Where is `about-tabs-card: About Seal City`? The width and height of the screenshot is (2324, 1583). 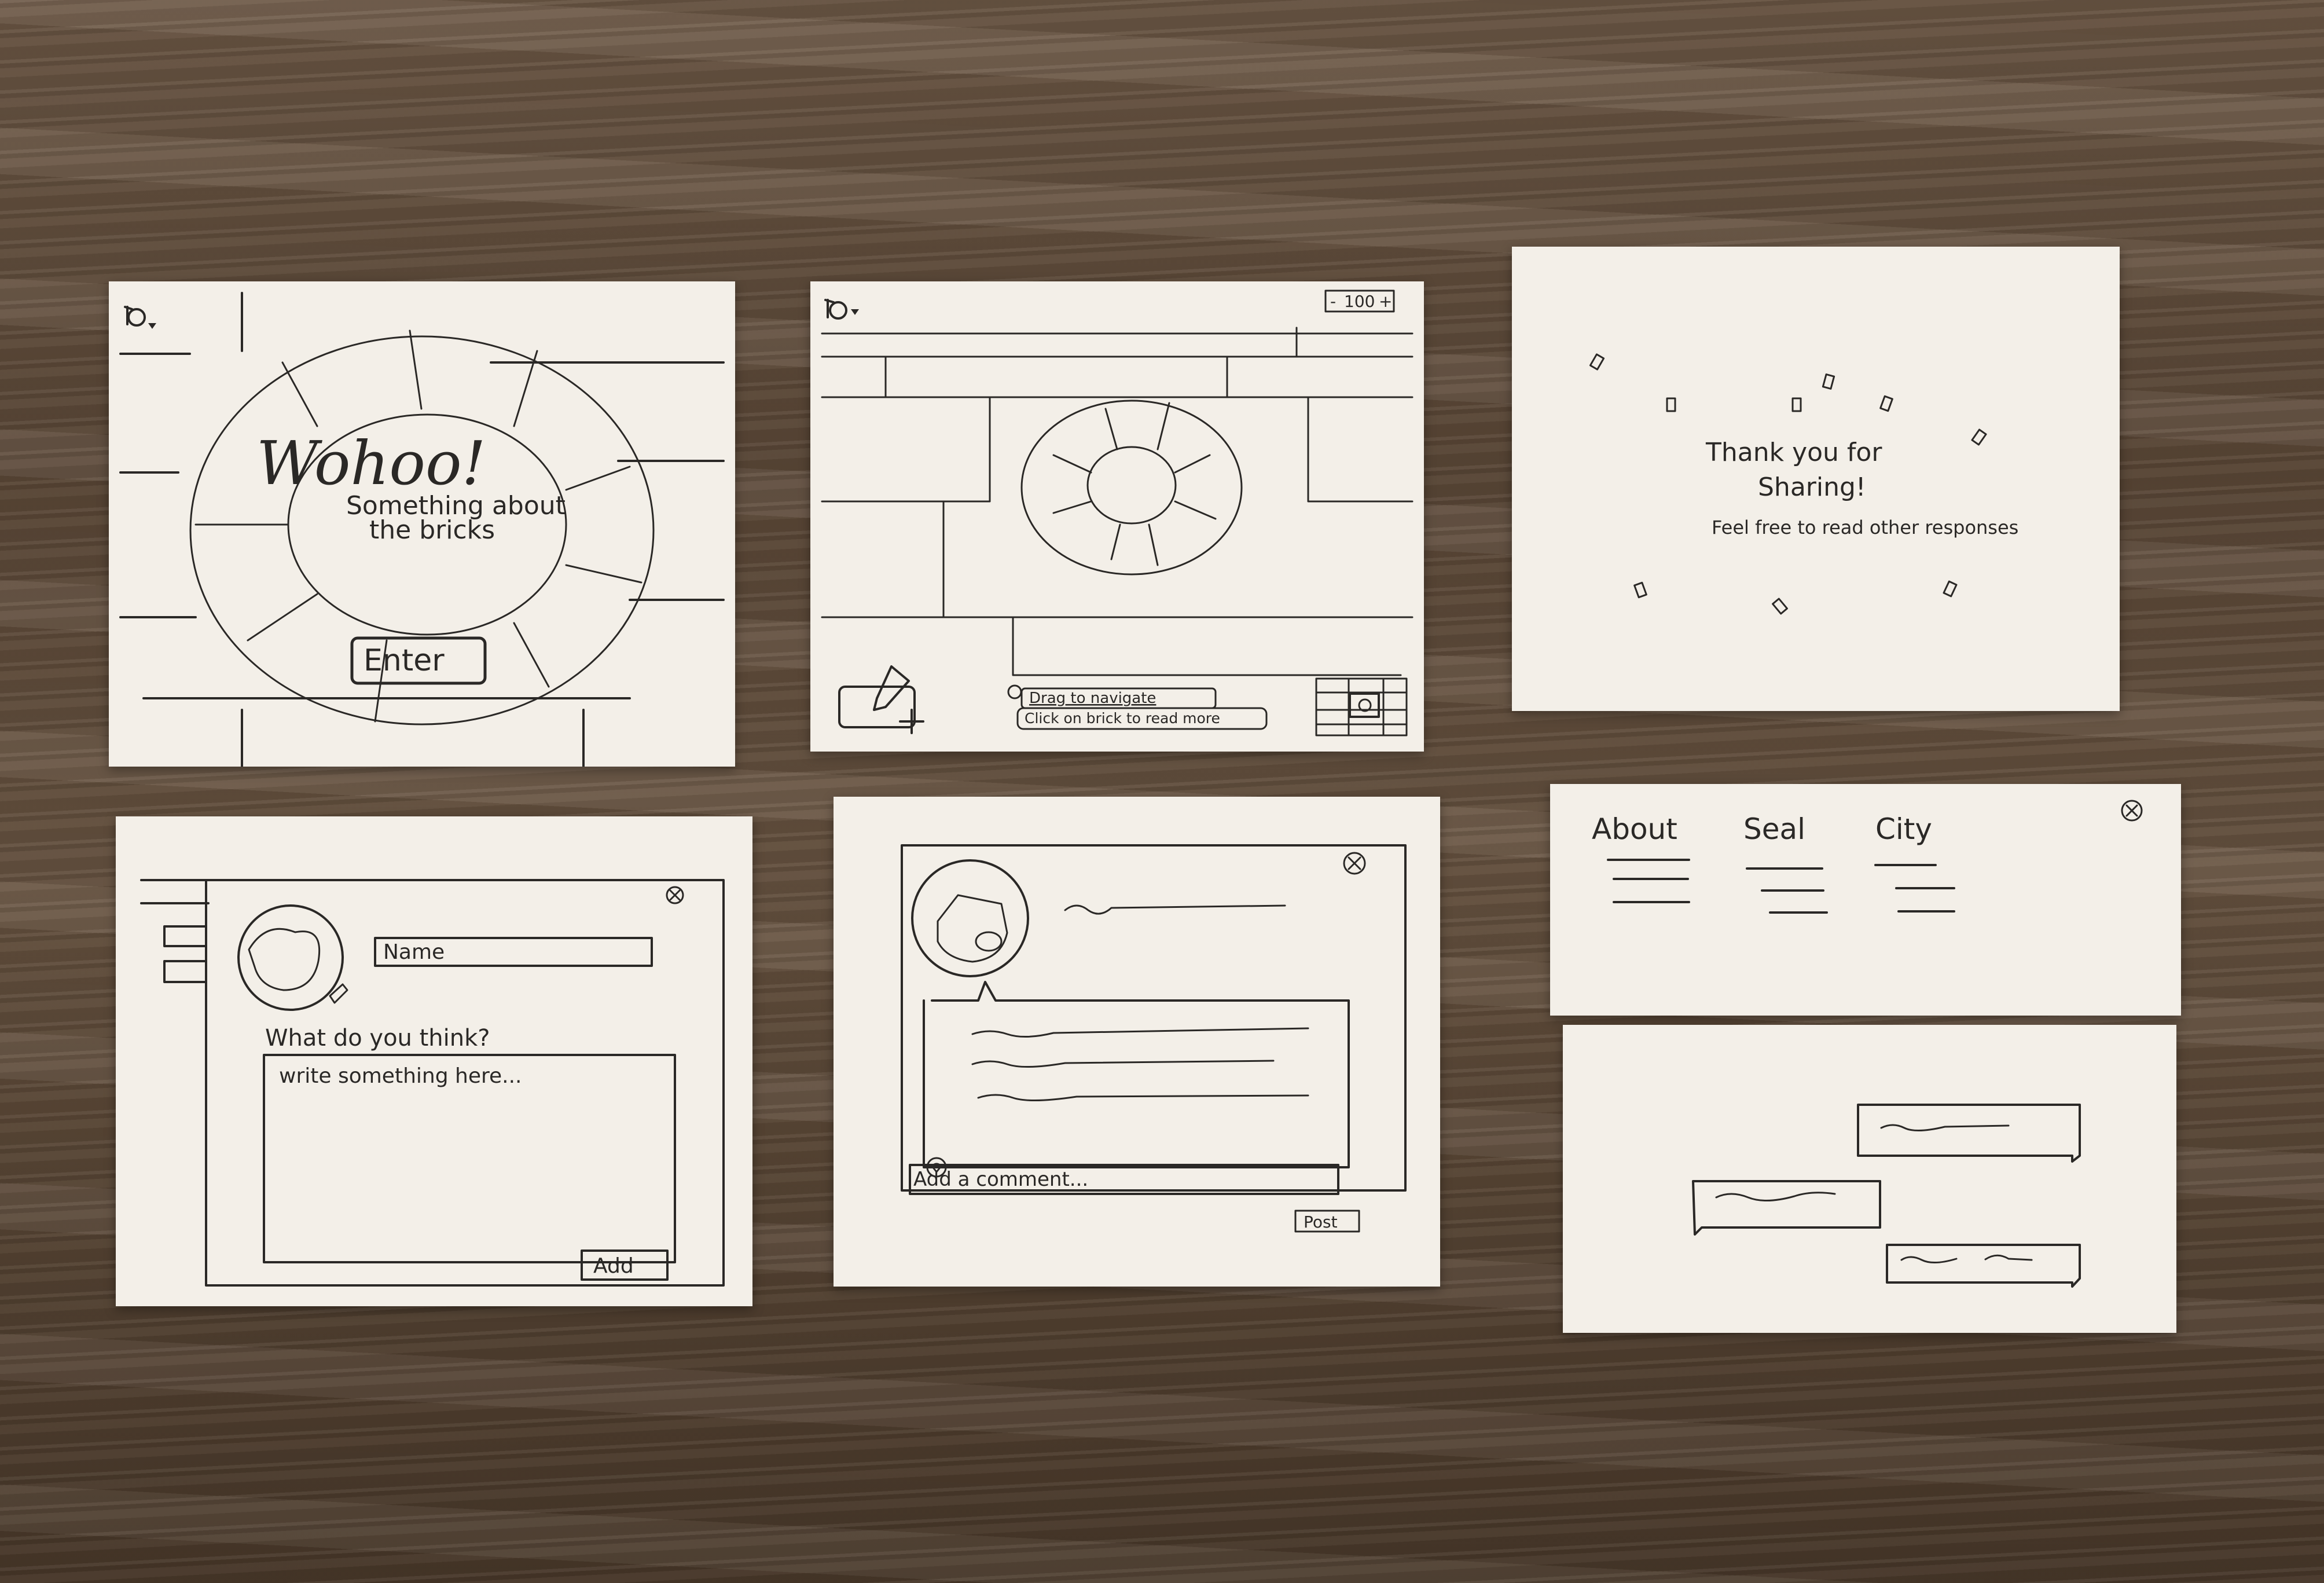 about-tabs-card: About Seal City is located at coordinates (1865, 900).